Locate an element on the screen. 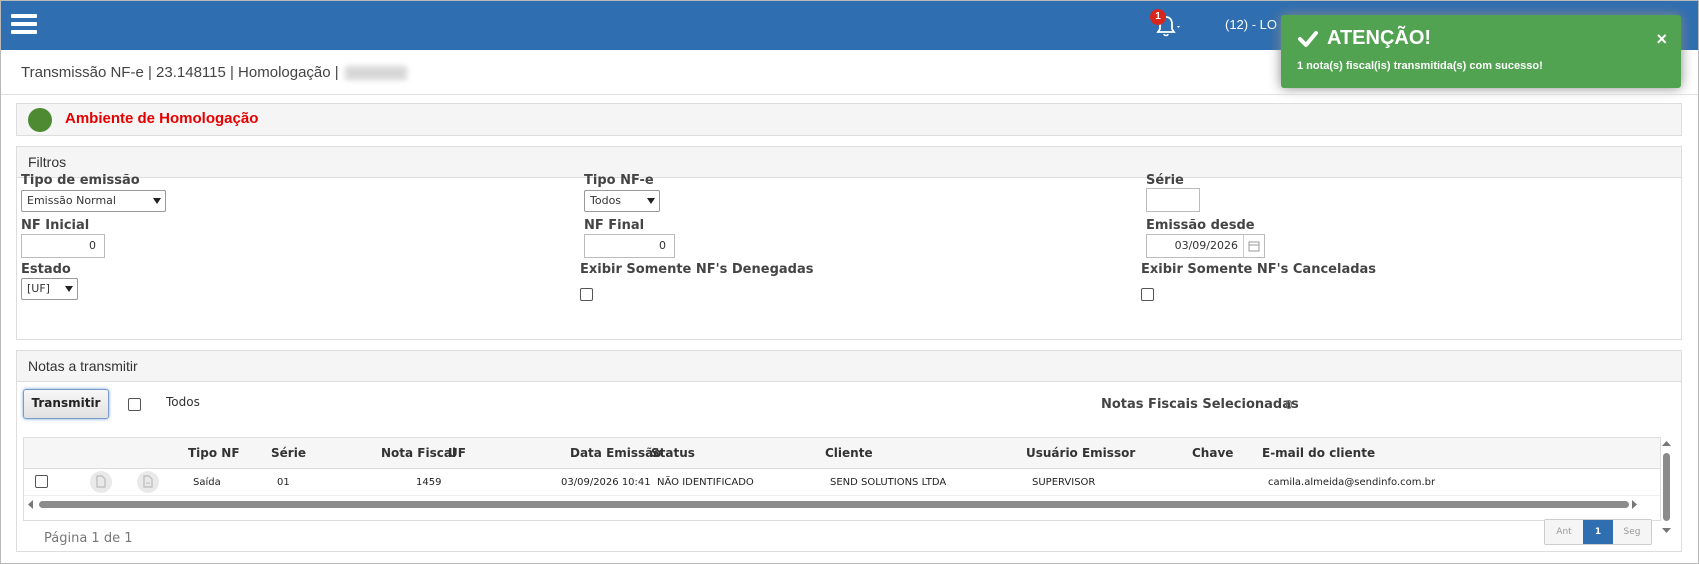 The image size is (1699, 564). scroll-up-icon is located at coordinates (1666, 444).